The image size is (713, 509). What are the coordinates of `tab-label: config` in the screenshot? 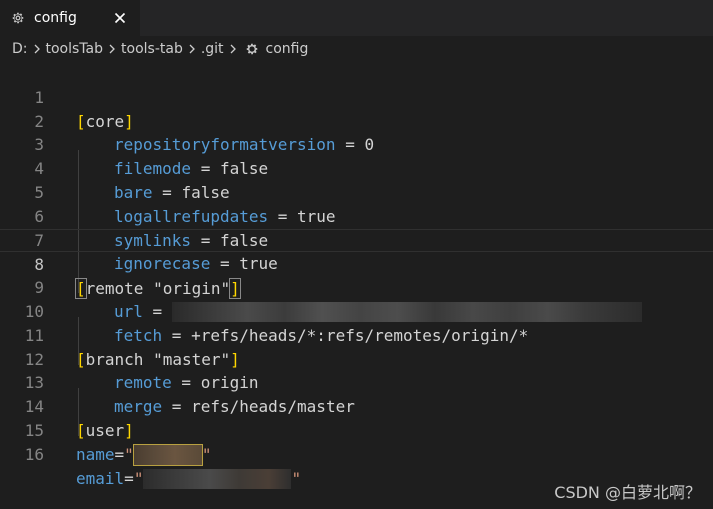 It's located at (55, 18).